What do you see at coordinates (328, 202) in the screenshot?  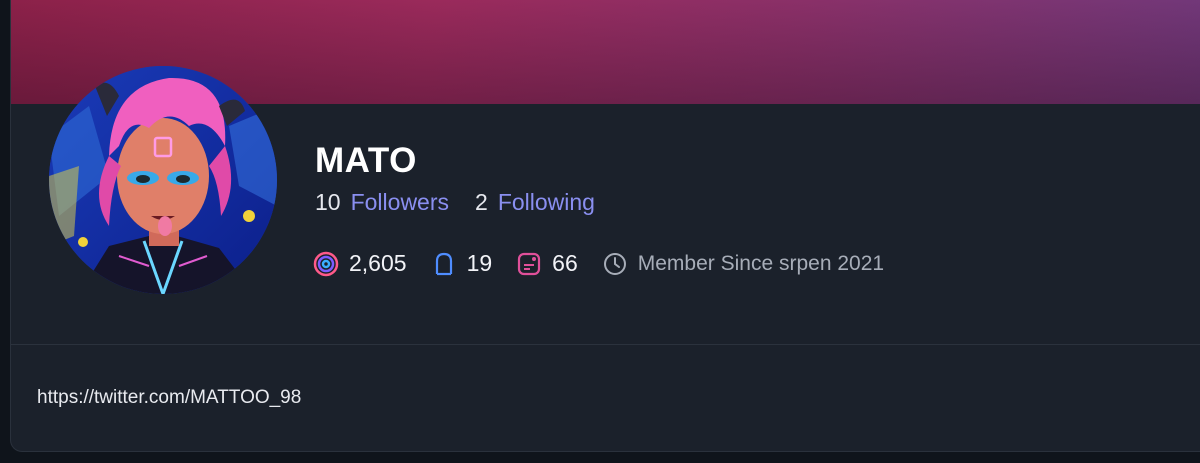 I see `followers-count: 10` at bounding box center [328, 202].